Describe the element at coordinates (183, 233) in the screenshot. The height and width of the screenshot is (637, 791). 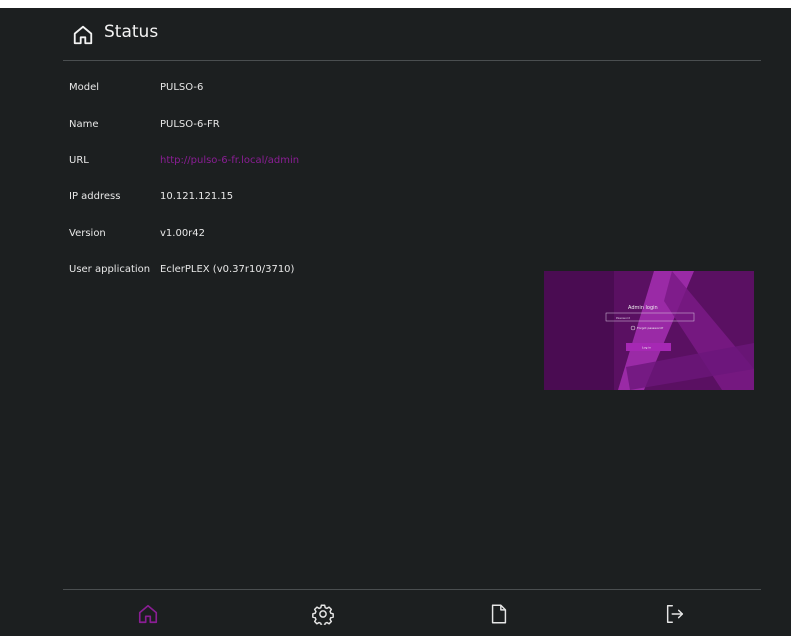
I see `status-value: v1.00r42` at that location.